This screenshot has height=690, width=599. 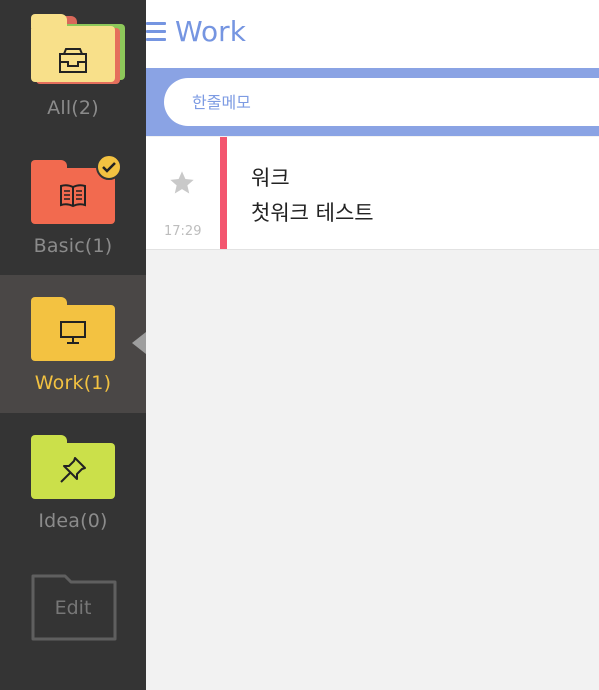 I want to click on memo-color-bar, so click(x=223, y=193).